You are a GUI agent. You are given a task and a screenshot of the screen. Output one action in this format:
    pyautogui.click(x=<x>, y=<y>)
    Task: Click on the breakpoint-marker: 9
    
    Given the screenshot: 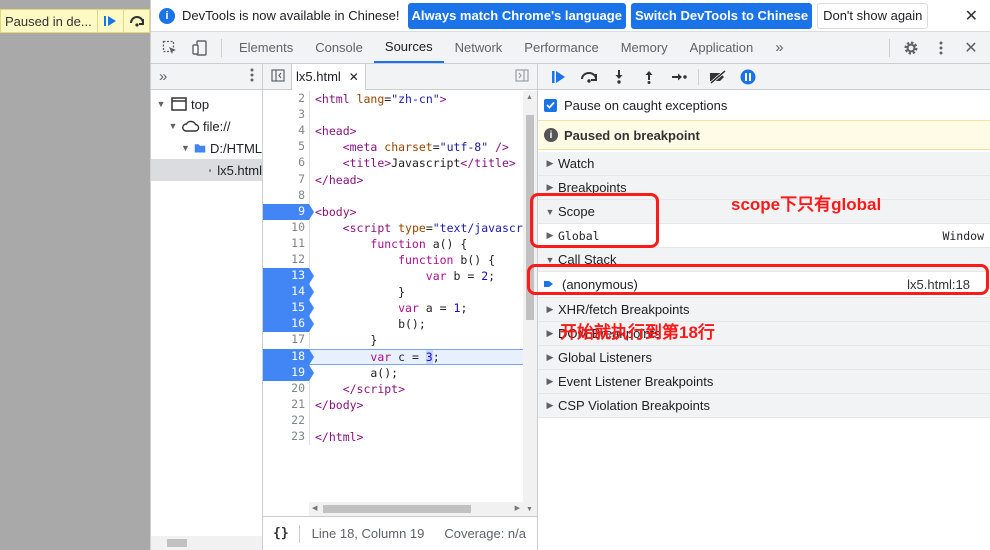 What is the action you would take?
    pyautogui.click(x=288, y=211)
    